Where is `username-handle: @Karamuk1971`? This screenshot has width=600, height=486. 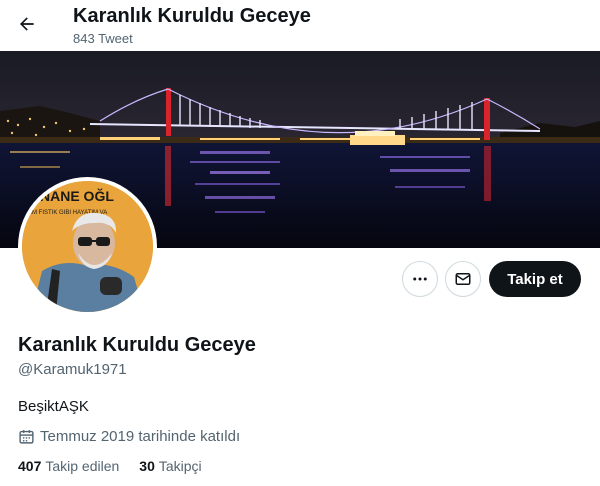
username-handle: @Karamuk1971 is located at coordinates (72, 369).